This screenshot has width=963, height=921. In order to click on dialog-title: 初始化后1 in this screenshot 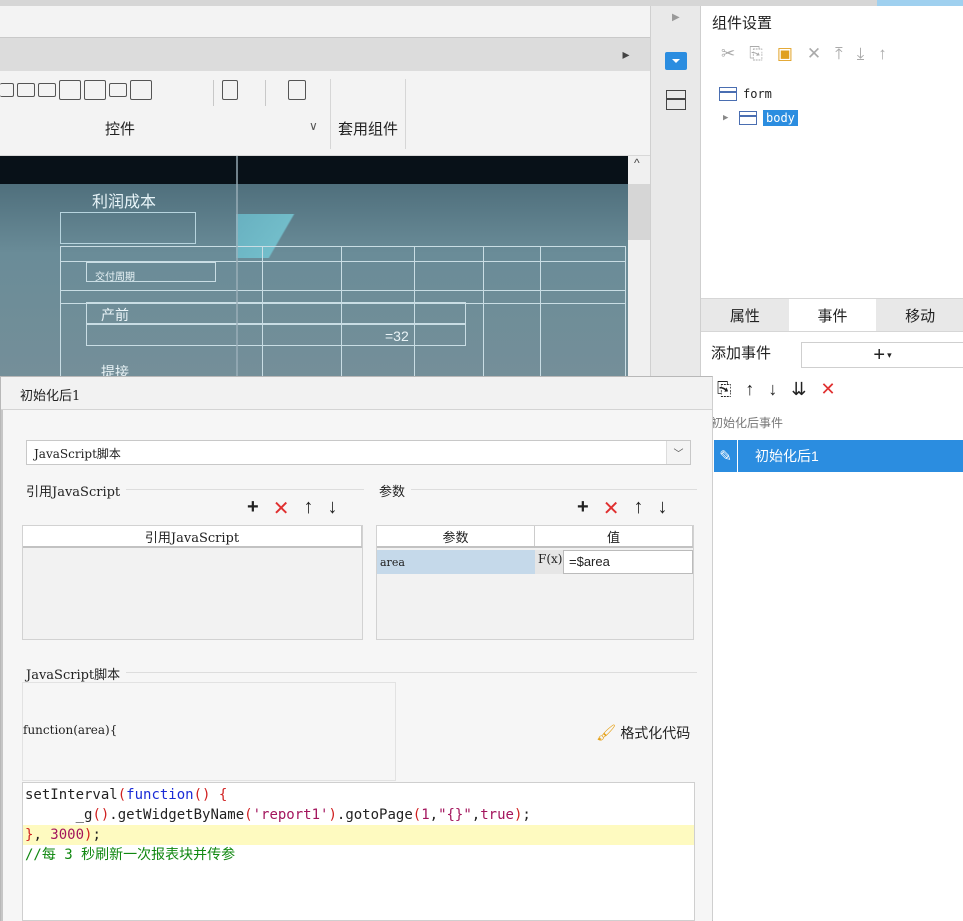, I will do `click(356, 393)`.